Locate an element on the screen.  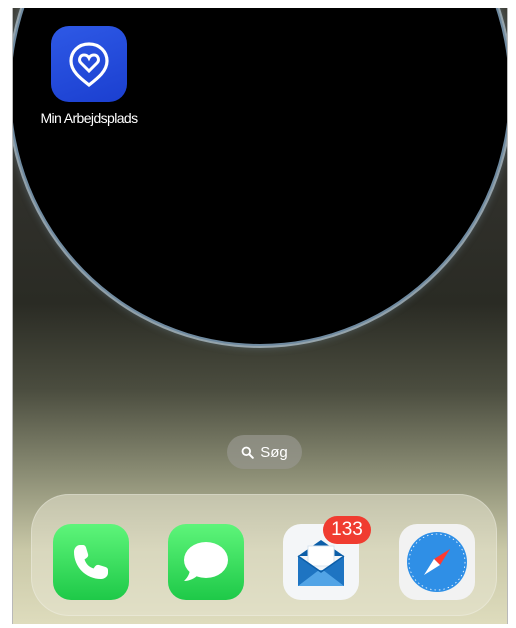
message-bubble-icon is located at coordinates (206, 561).